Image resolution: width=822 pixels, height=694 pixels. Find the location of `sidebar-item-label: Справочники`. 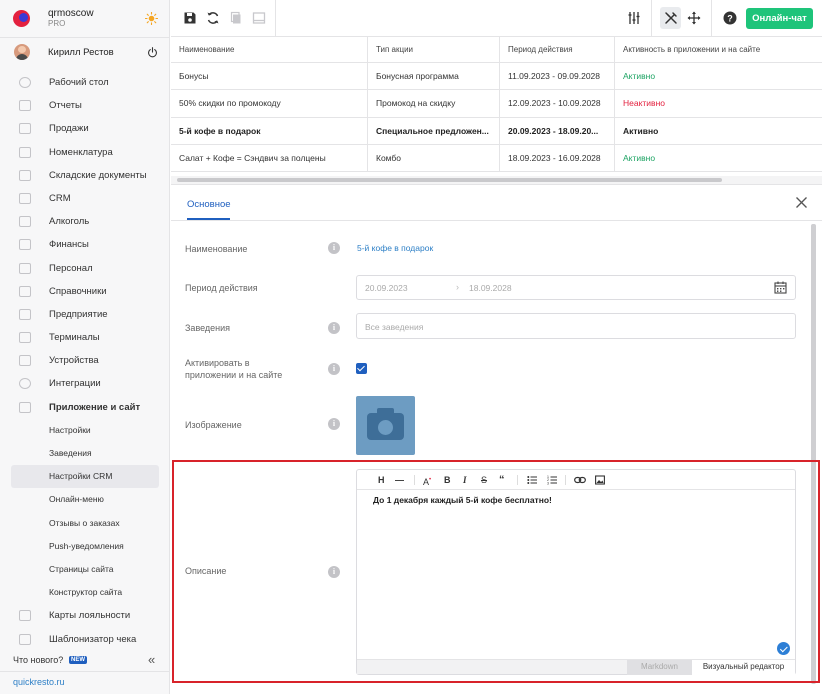

sidebar-item-label: Справочники is located at coordinates (78, 291).